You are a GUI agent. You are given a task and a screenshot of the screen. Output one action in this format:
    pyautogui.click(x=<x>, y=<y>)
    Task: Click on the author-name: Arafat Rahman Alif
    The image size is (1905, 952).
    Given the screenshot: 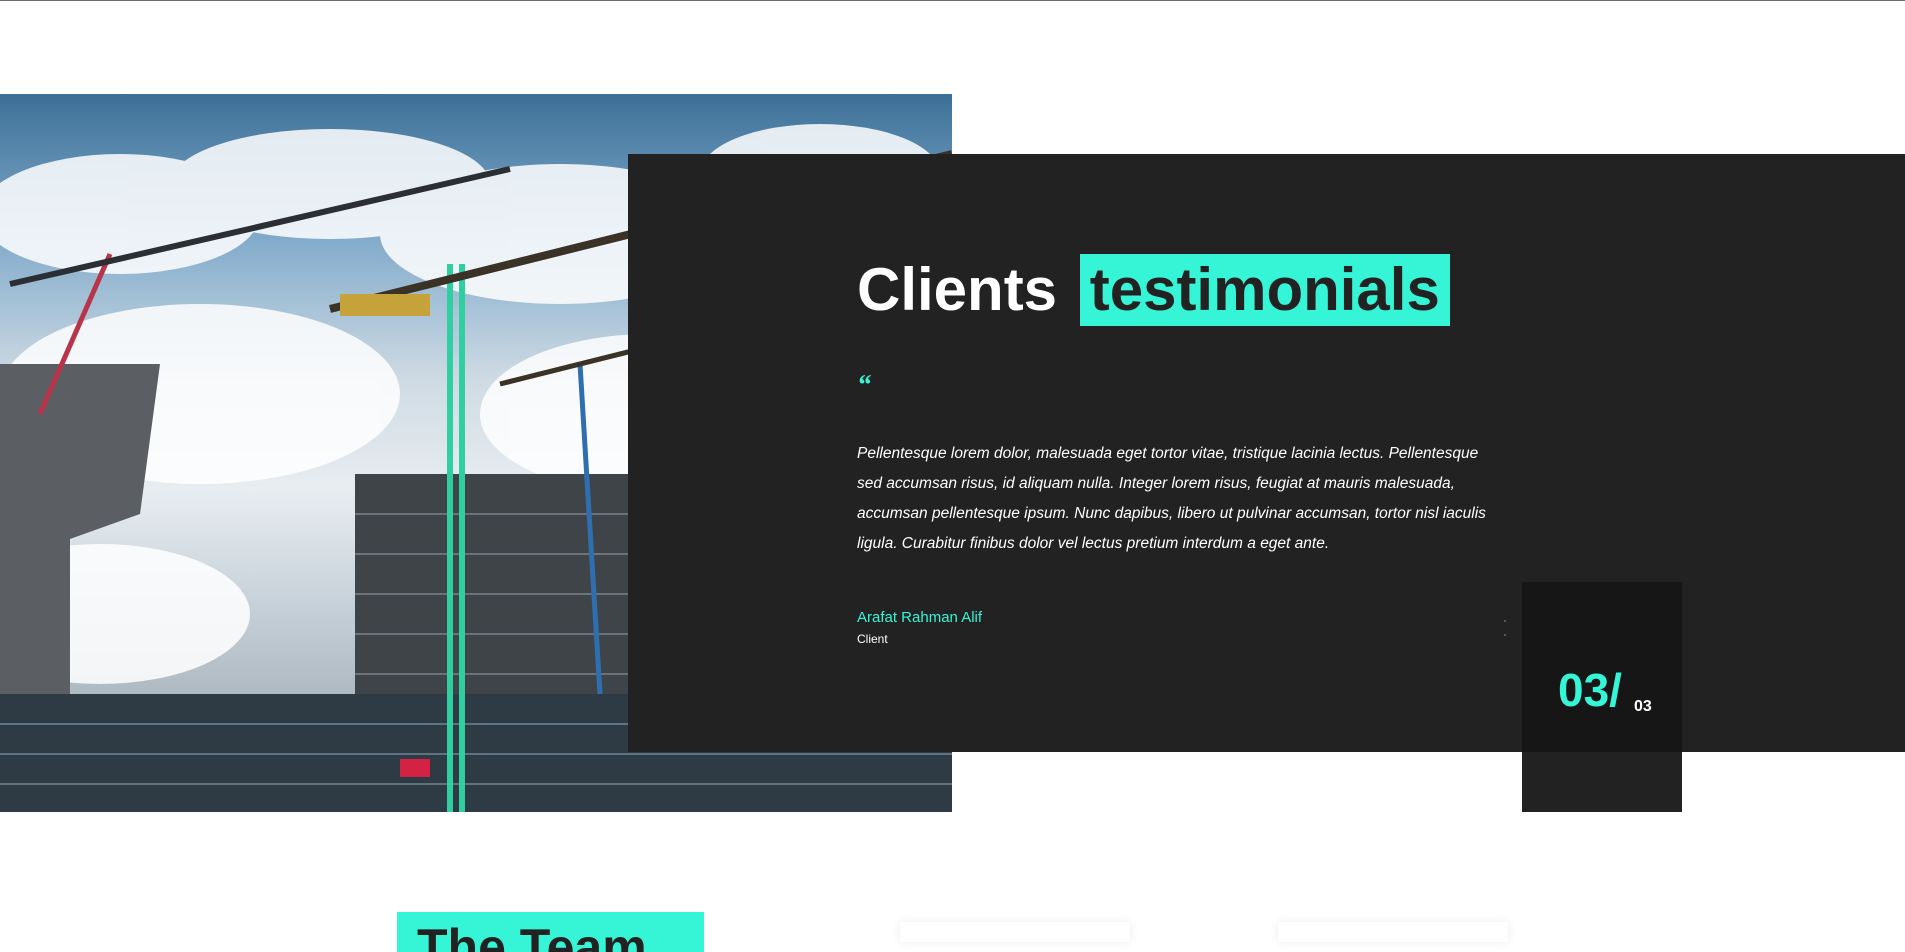 What is the action you would take?
    pyautogui.click(x=920, y=617)
    